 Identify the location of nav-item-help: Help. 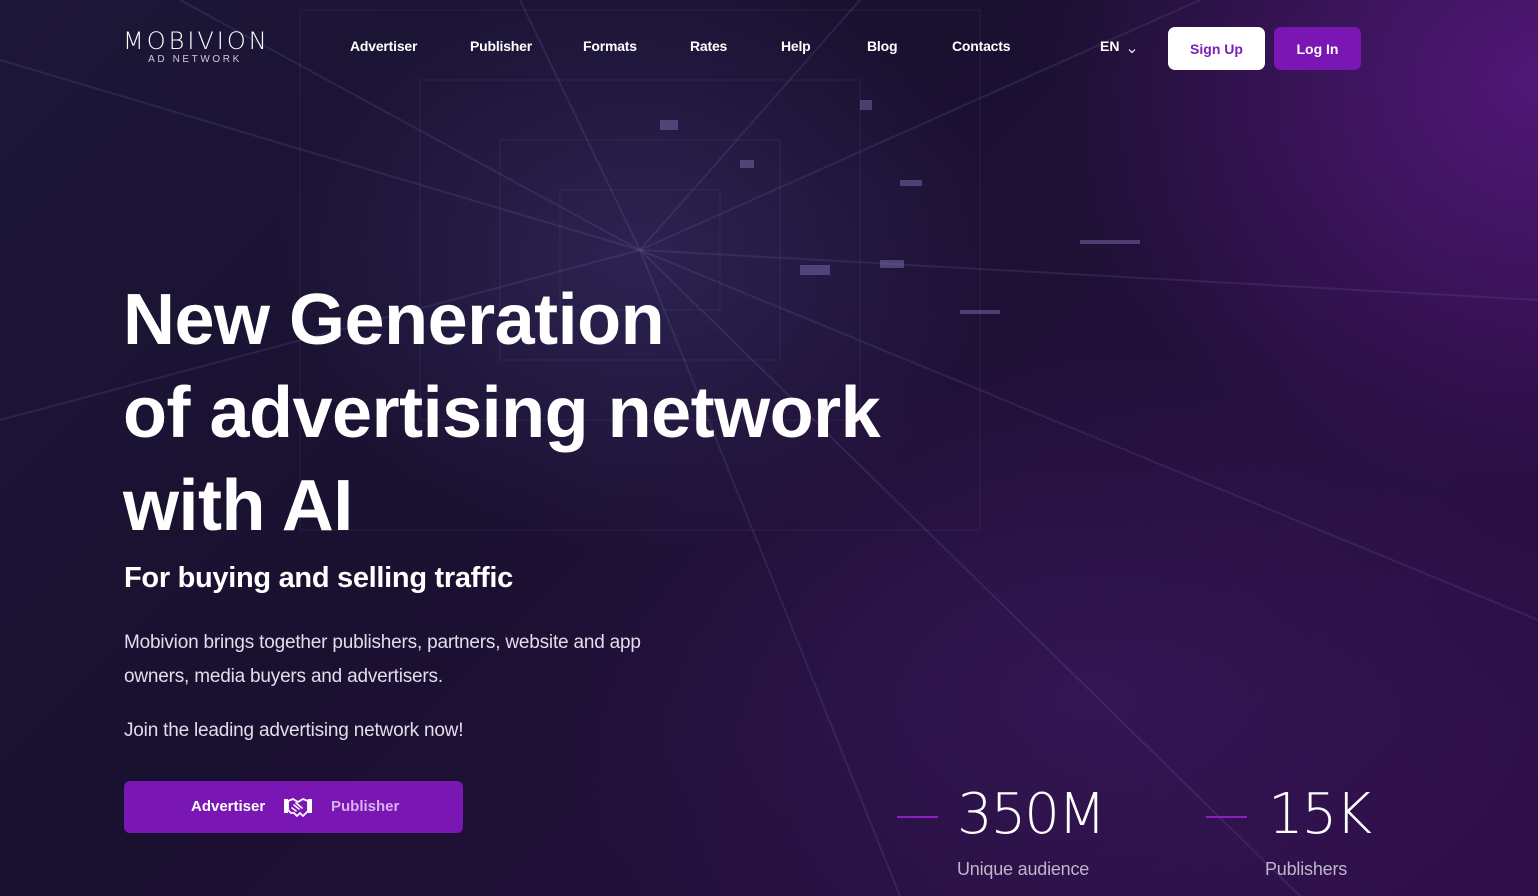
(796, 46).